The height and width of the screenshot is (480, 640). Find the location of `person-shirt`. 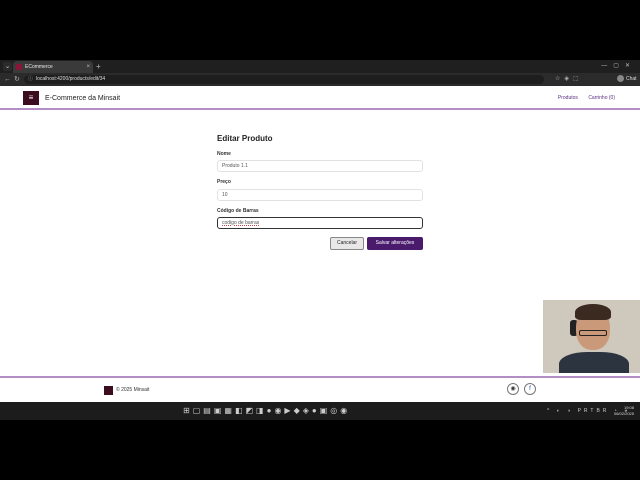

person-shirt is located at coordinates (594, 362).